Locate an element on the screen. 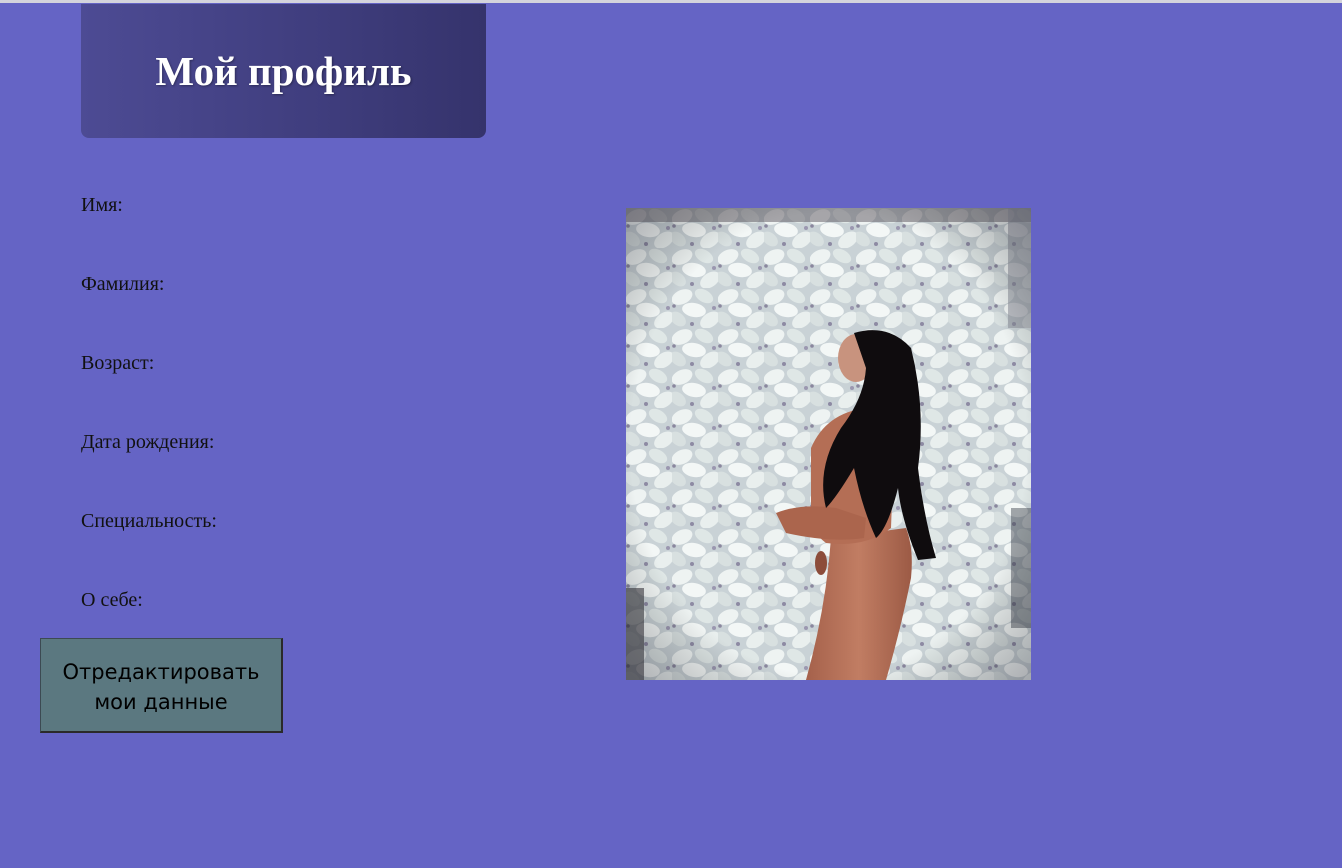  edit-button-label-line2: мои данные is located at coordinates (161, 702).